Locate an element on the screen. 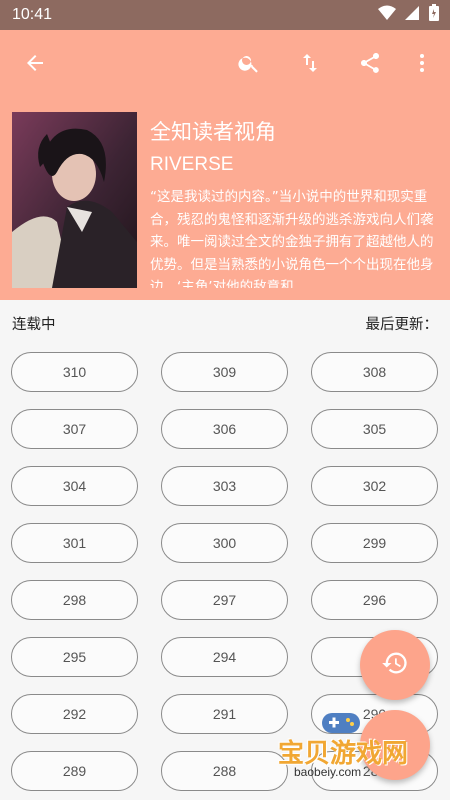 This screenshot has height=800, width=450. history-fab is located at coordinates (395, 665).